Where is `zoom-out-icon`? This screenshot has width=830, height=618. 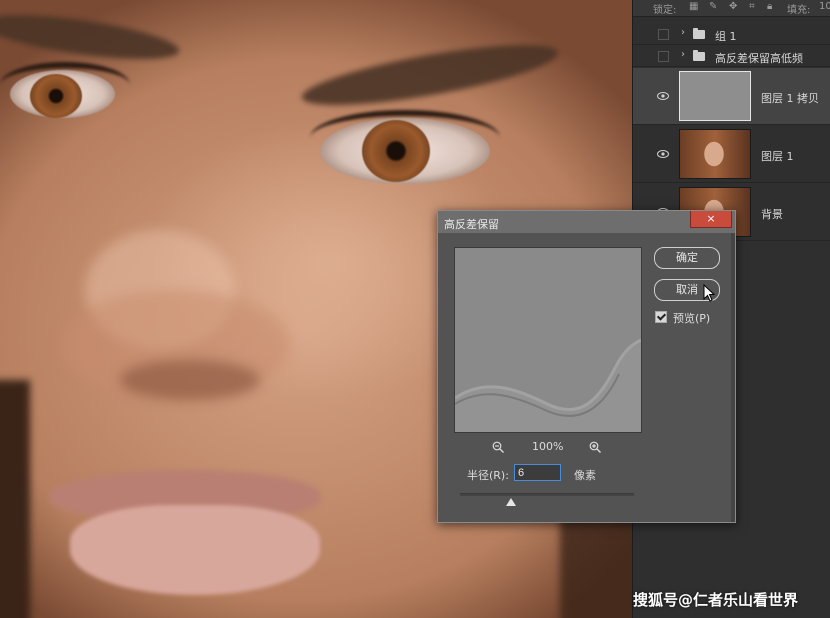
zoom-out-icon is located at coordinates (498, 447).